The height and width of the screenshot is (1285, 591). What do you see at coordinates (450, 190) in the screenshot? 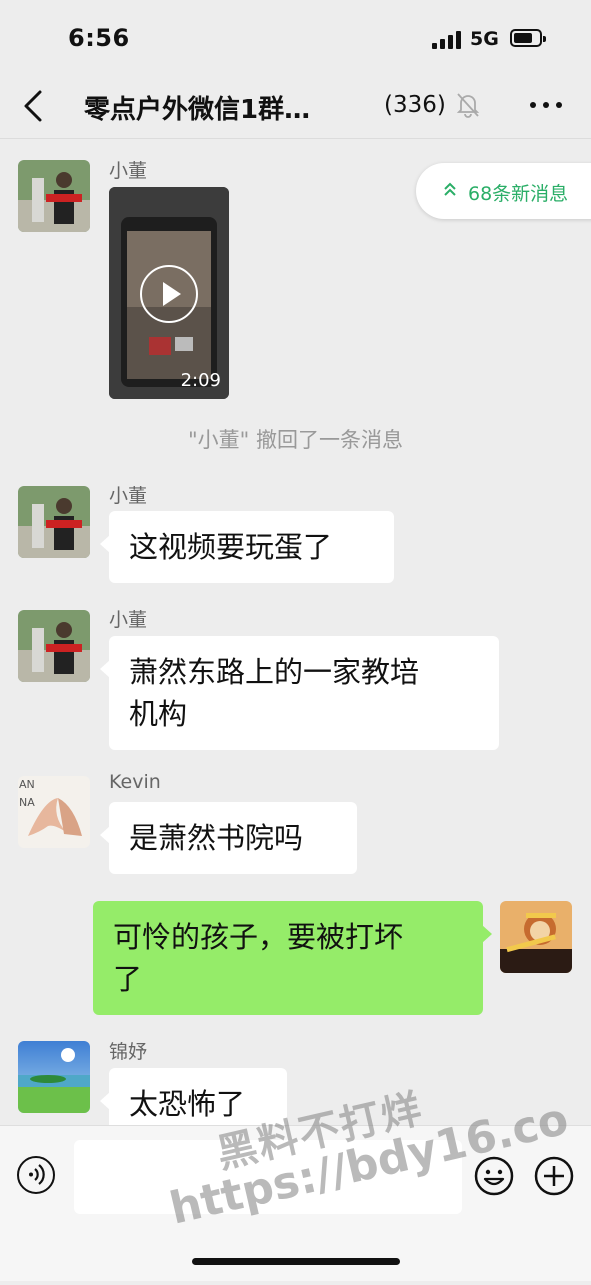
I see `chevron-up-icon` at bounding box center [450, 190].